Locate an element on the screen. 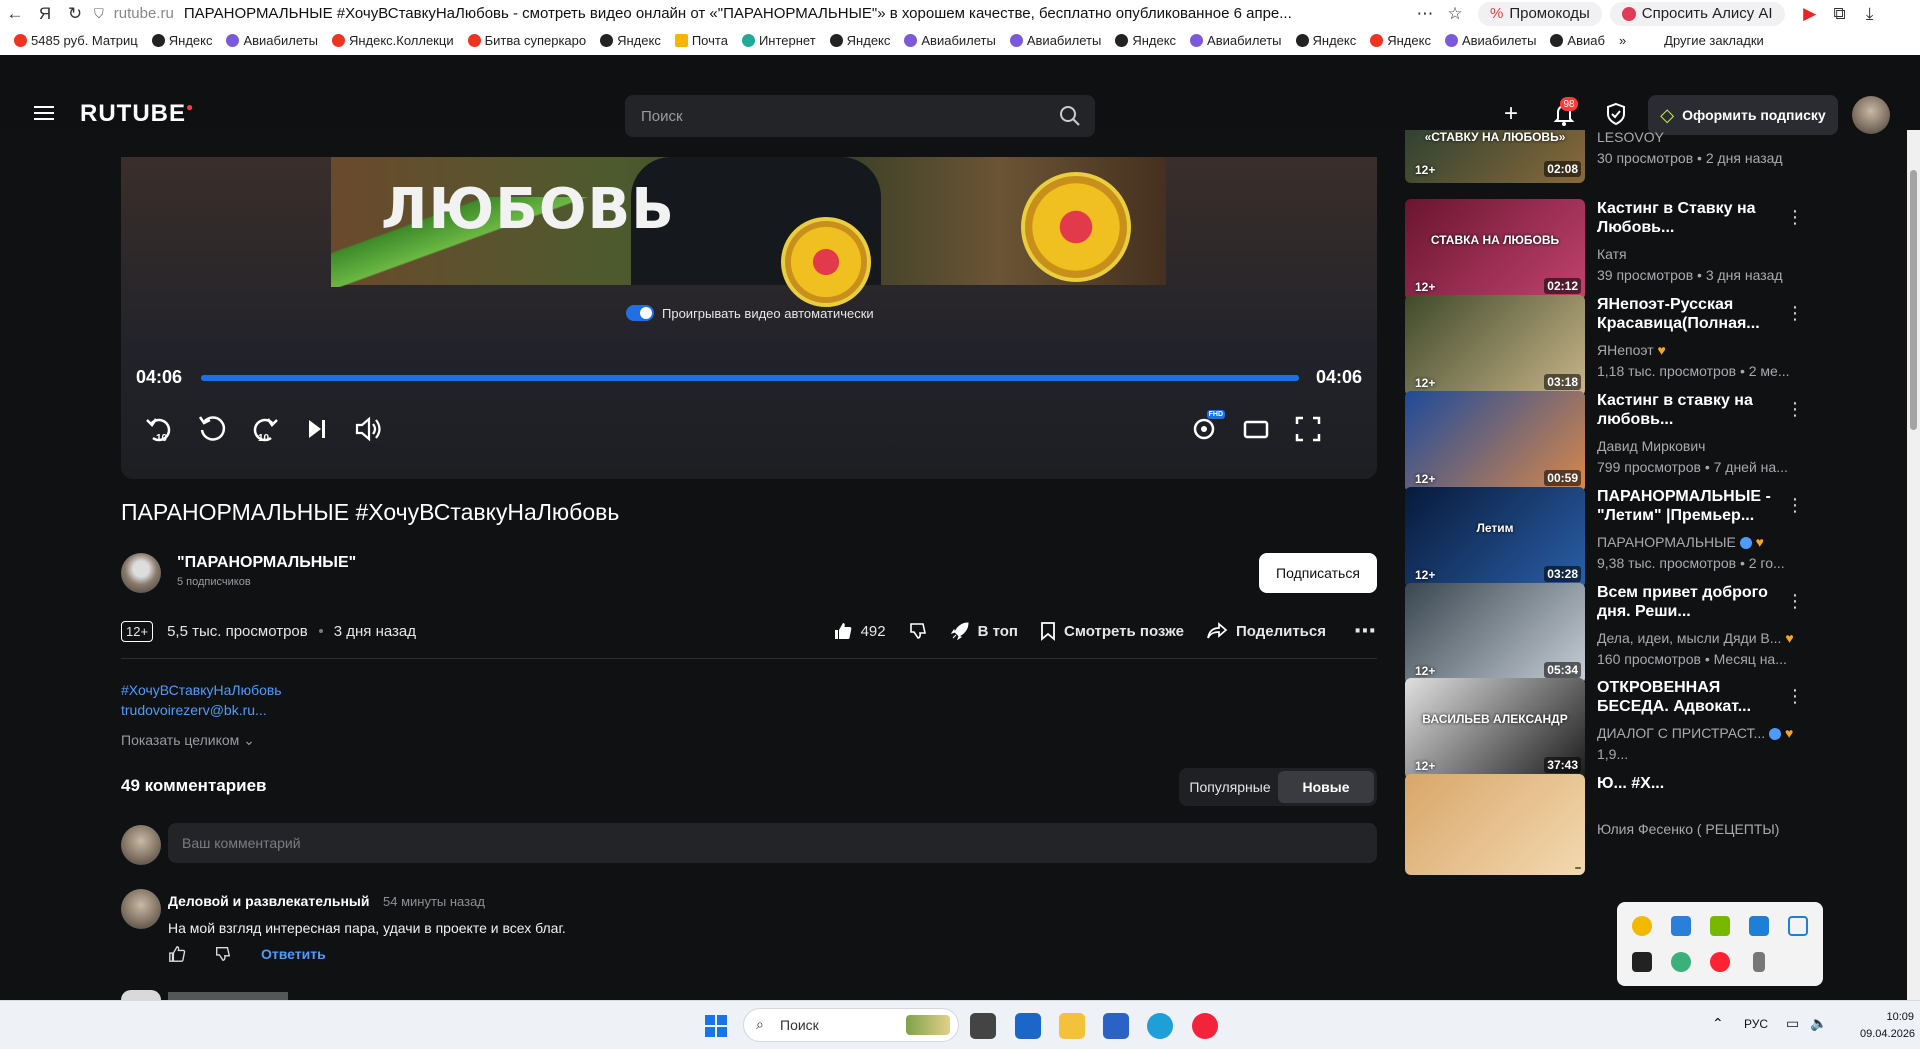 The width and height of the screenshot is (1920, 1049). file-explorer-icon is located at coordinates (1072, 1026).